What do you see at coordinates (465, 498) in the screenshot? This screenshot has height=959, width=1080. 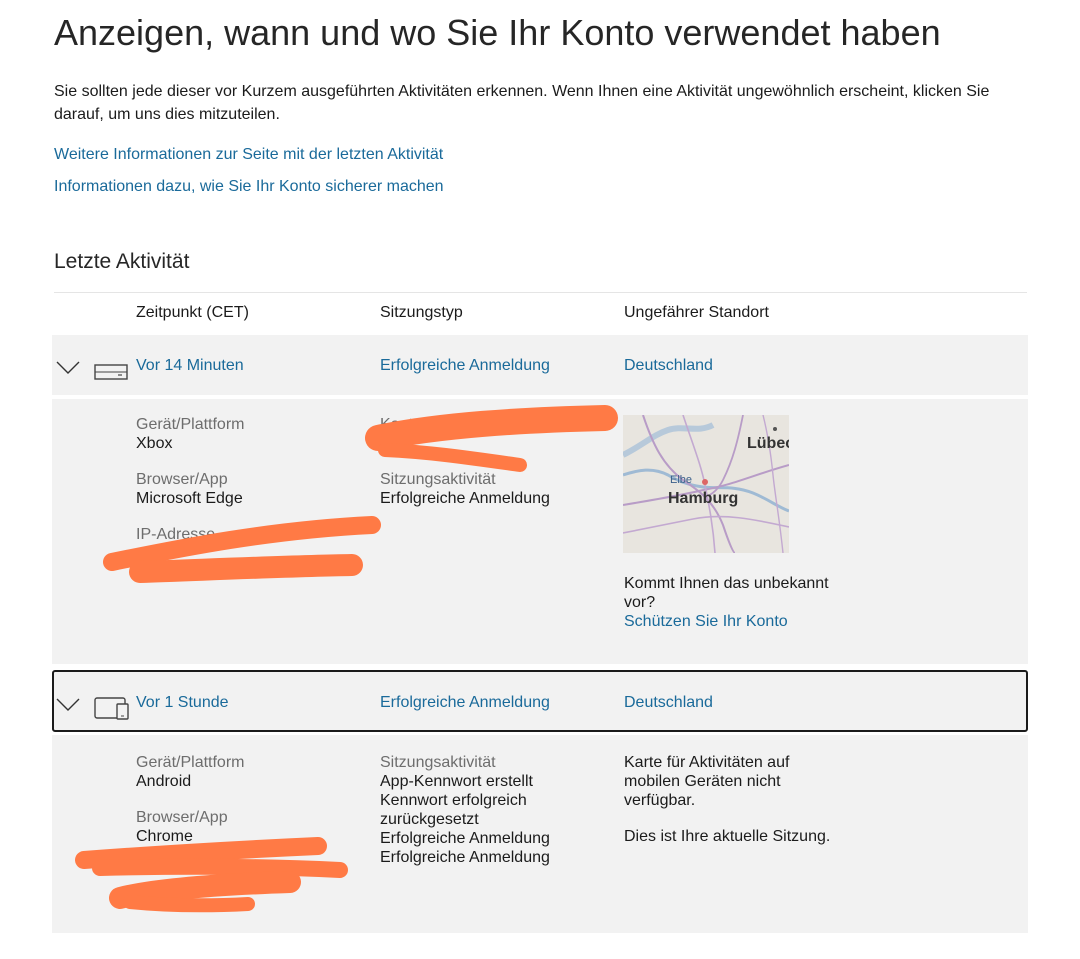 I see `session-activity-value: Erfolgreiche Anmeldung` at bounding box center [465, 498].